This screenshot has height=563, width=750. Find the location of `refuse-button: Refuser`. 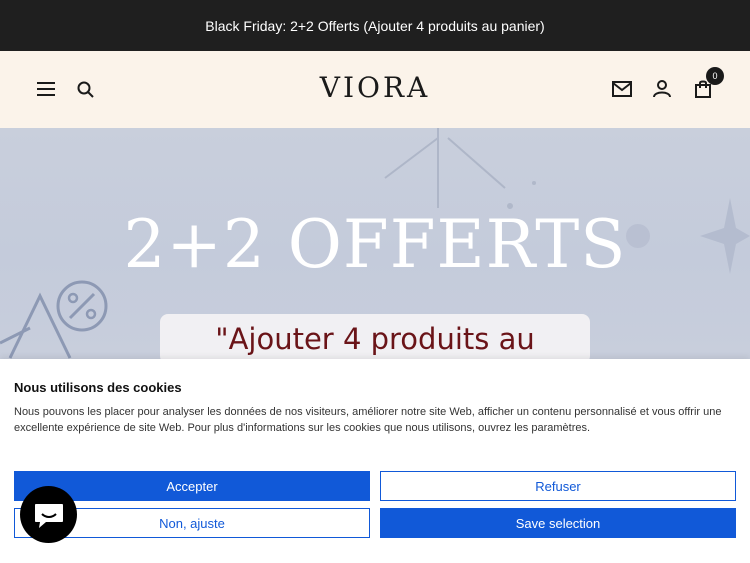

refuse-button: Refuser is located at coordinates (558, 486).